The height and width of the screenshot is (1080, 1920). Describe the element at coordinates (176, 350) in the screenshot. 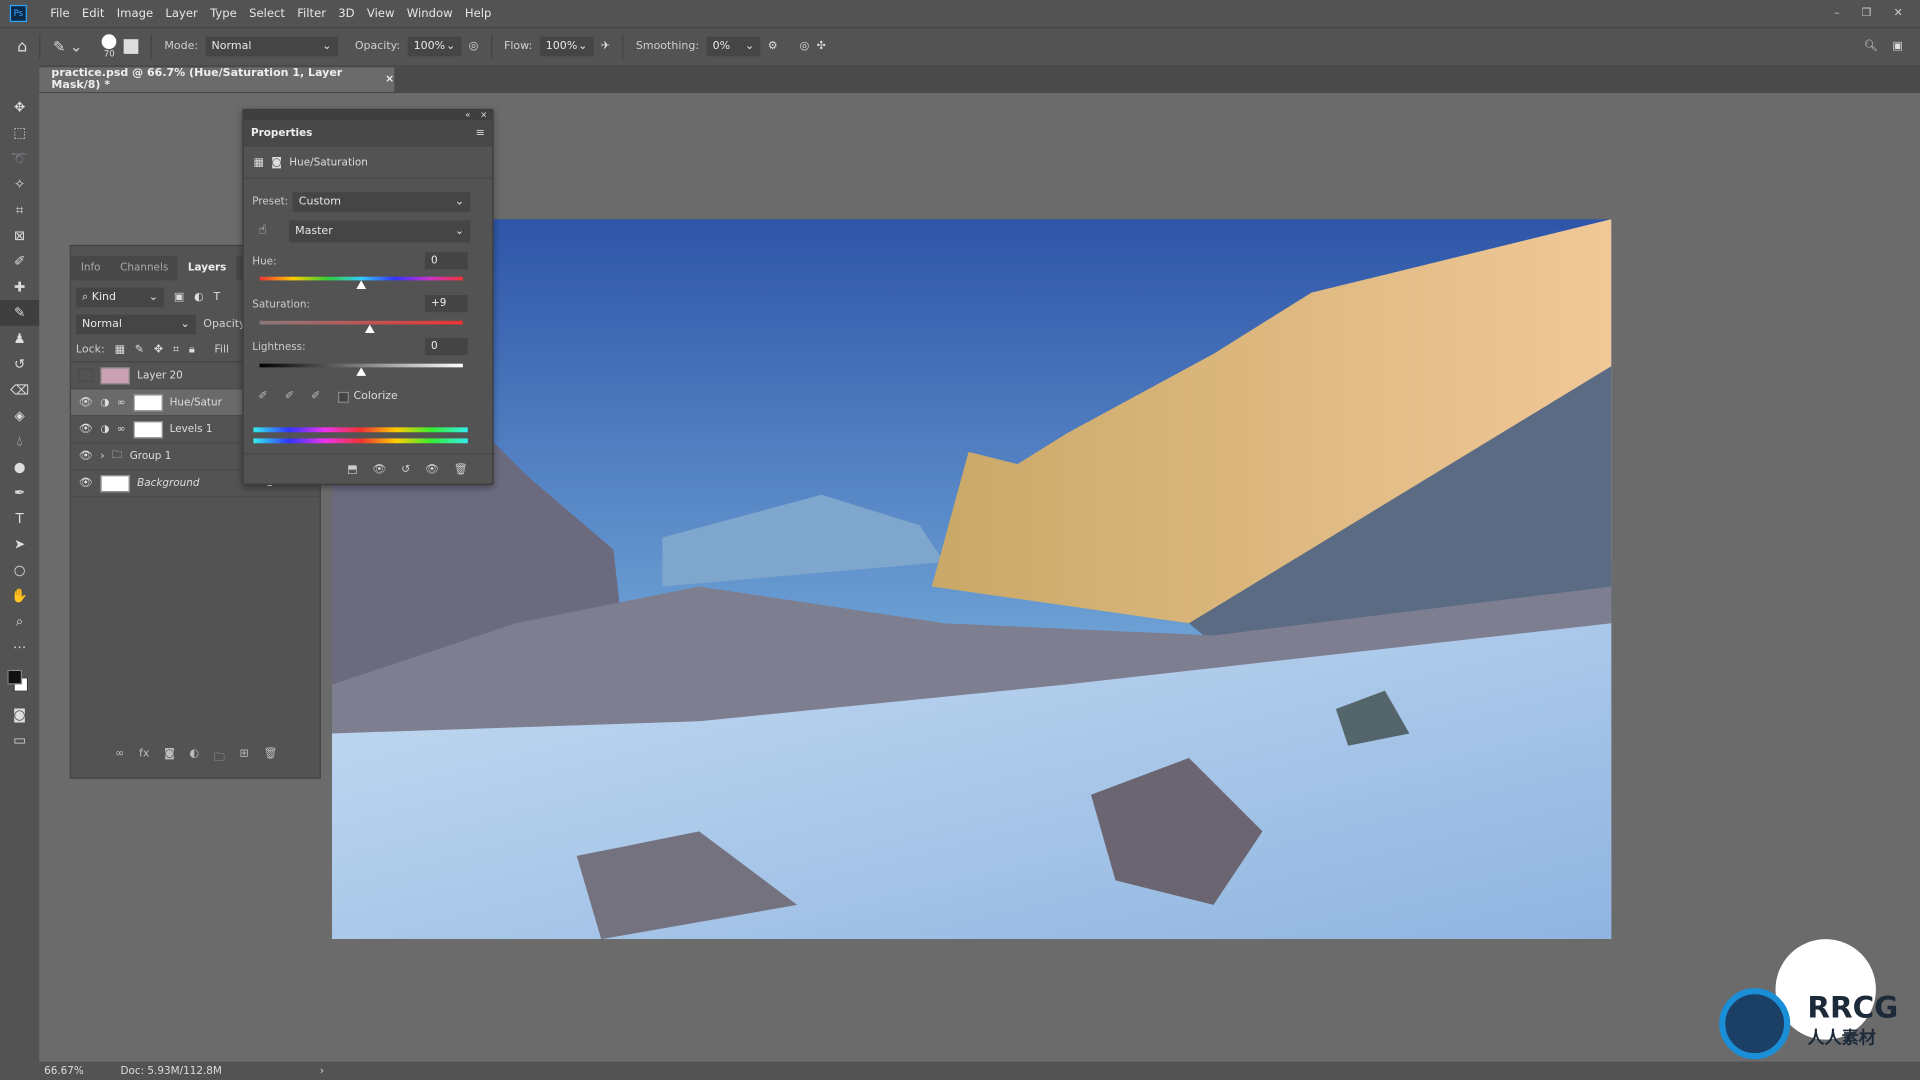

I see `lock-artboard-icon: ⌗` at that location.